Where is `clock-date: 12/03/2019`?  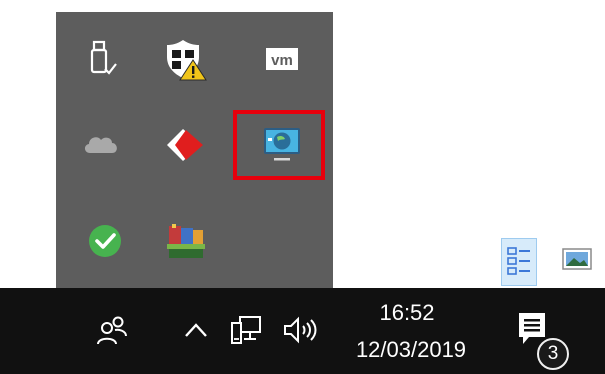 clock-date: 12/03/2019 is located at coordinates (411, 350).